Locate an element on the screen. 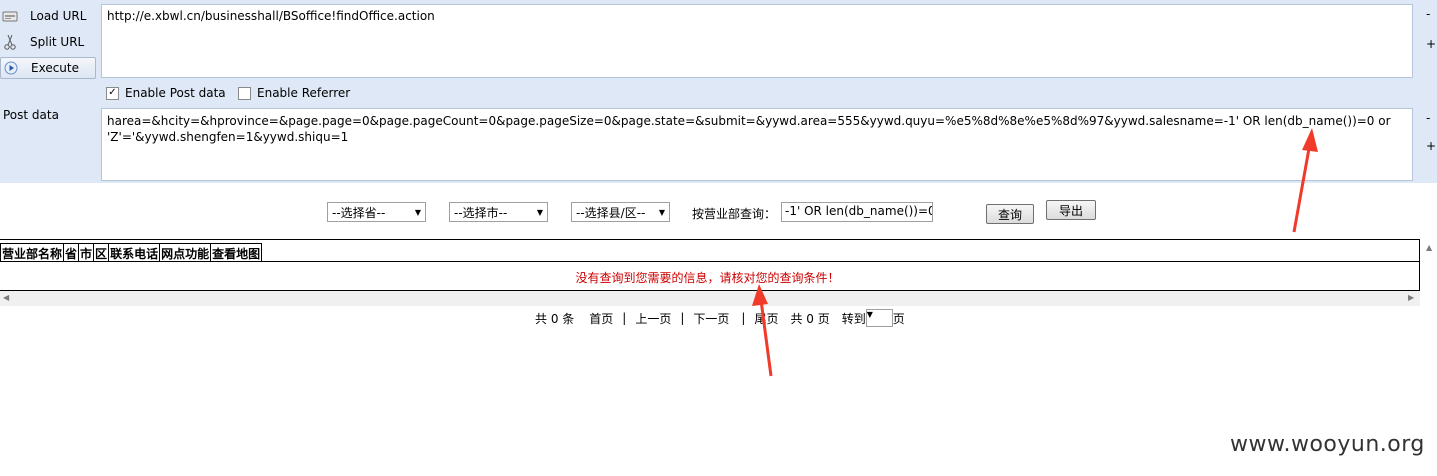 The image size is (1437, 476). province-select-value: --选择省-- is located at coordinates (359, 212).